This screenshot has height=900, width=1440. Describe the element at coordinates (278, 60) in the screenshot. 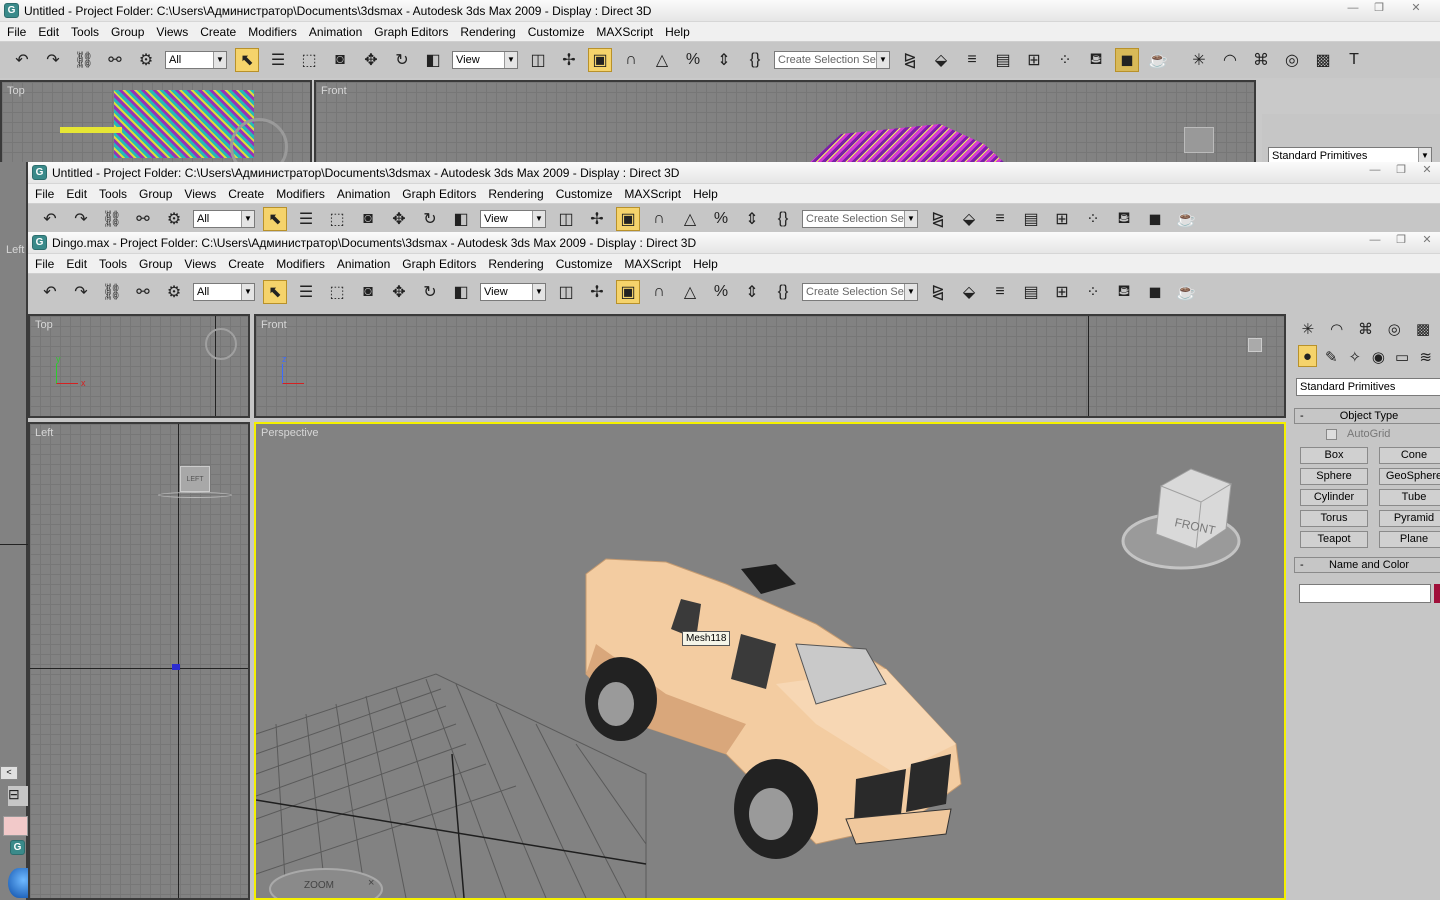

I see `select-by-name-icon: ☰` at that location.